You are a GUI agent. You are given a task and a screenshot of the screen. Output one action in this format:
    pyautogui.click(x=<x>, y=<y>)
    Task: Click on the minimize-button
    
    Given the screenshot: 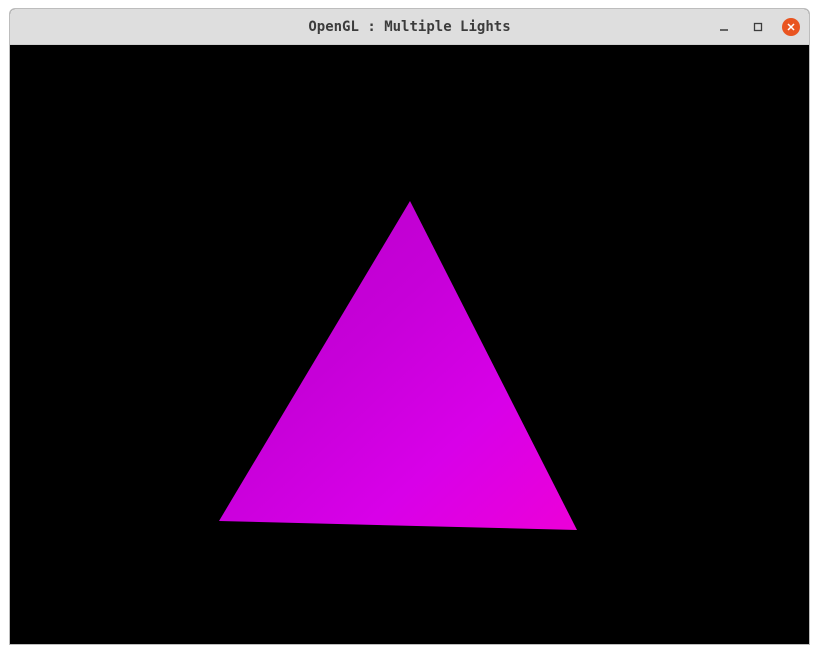 What is the action you would take?
    pyautogui.click(x=724, y=27)
    